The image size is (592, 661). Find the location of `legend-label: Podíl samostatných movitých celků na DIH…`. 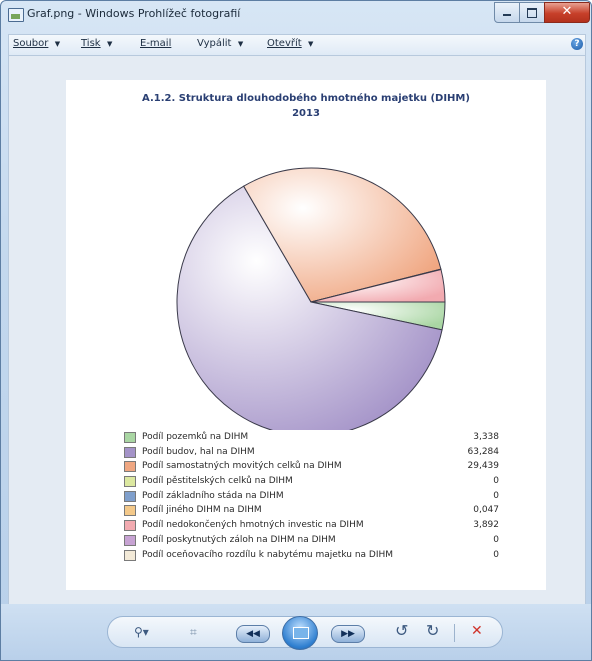

legend-label: Podíl samostatných movitých celků na DIH… is located at coordinates (242, 466).